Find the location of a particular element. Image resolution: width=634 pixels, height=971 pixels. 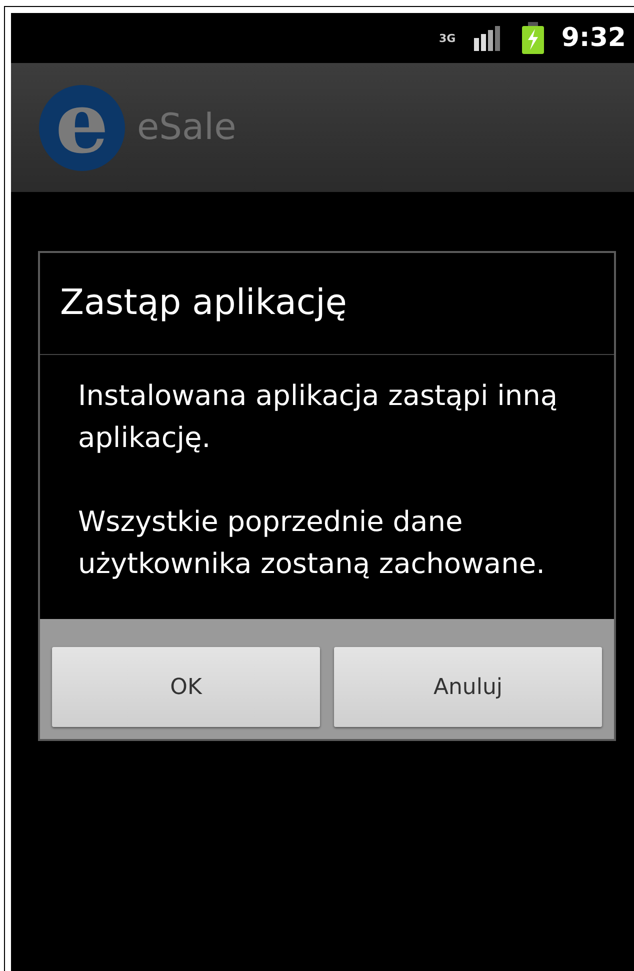

clock-time: 9:32 is located at coordinates (593, 38).